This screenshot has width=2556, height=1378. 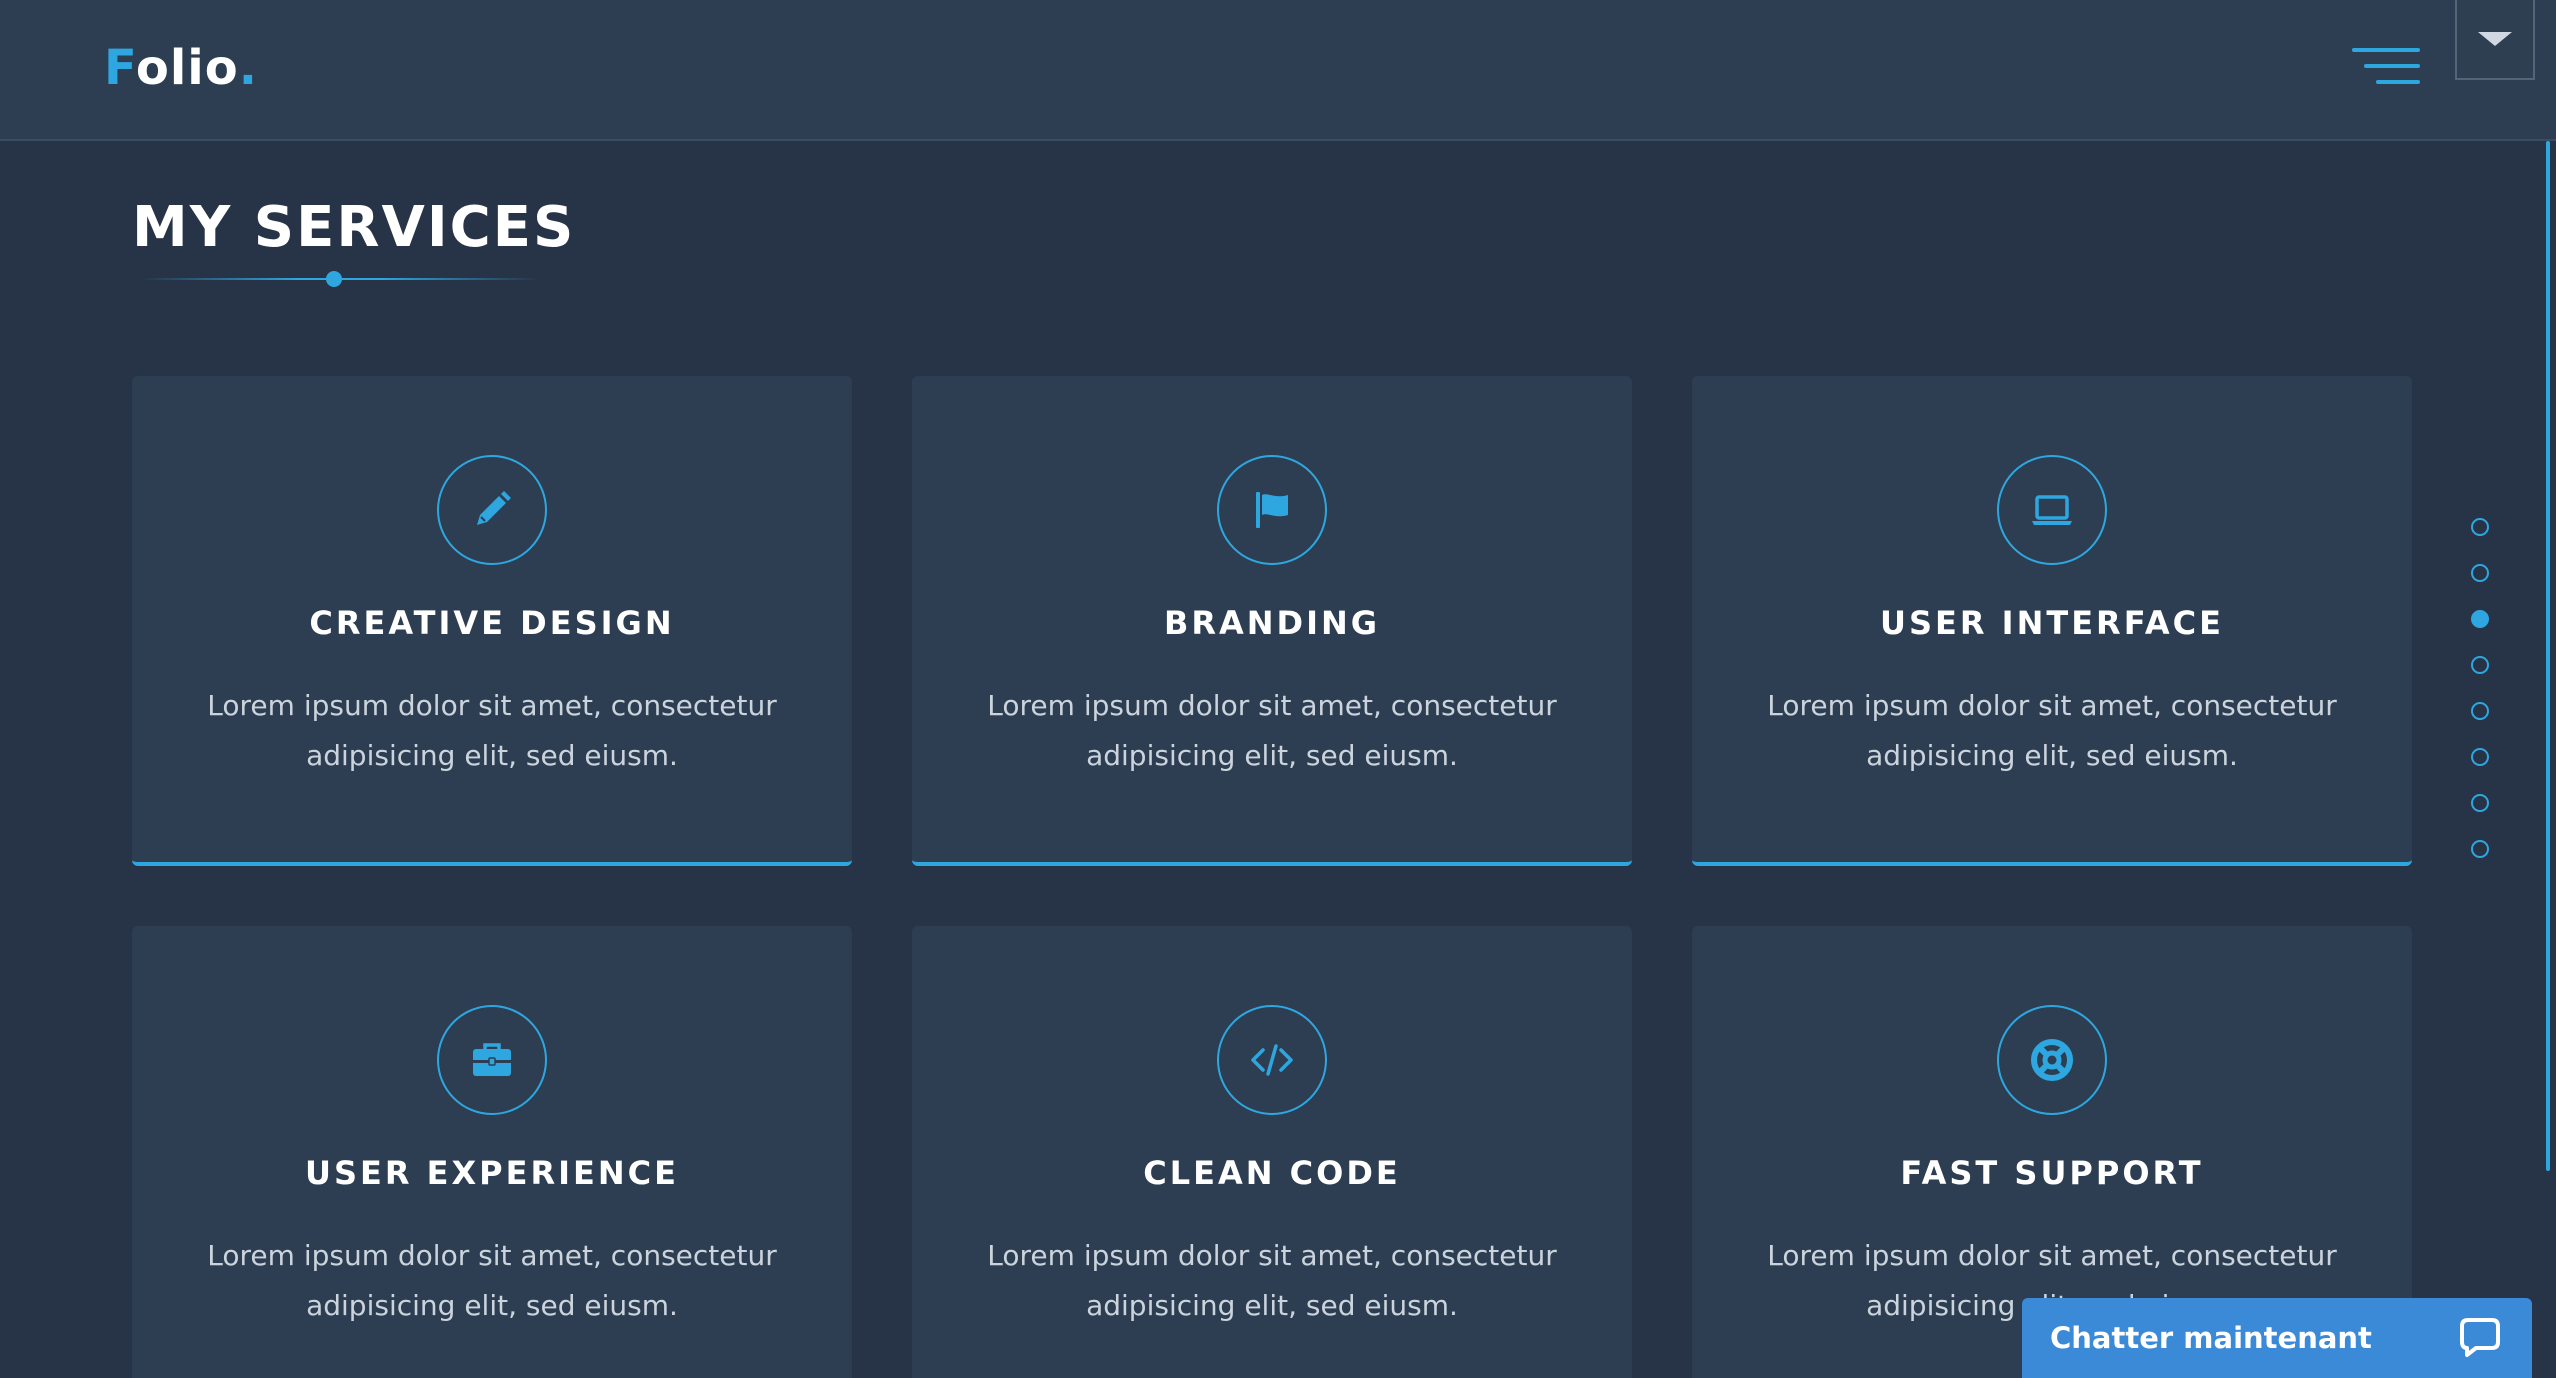 I want to click on logo: Folio., so click(x=181, y=68).